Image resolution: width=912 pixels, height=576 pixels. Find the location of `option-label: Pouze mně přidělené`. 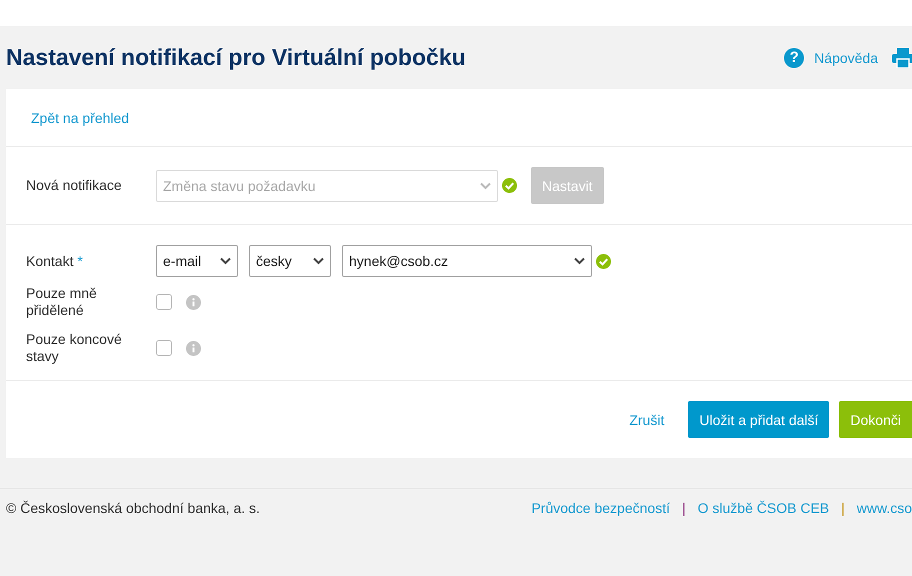

option-label: Pouze mně přidělené is located at coordinates (62, 302).